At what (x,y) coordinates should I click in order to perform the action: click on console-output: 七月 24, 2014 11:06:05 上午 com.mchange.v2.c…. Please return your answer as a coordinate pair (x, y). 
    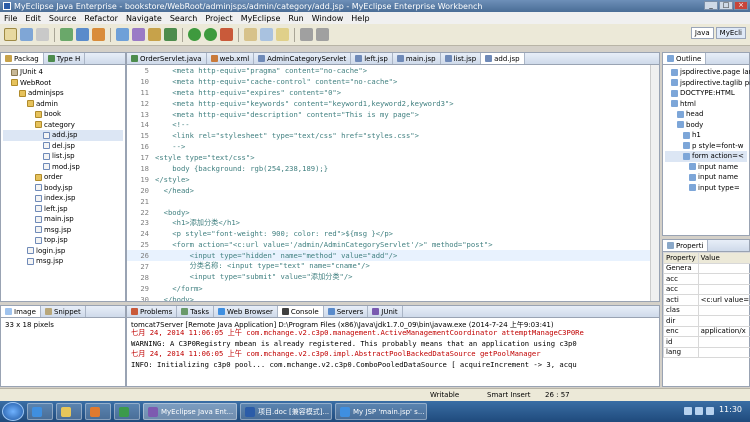
    Looking at the image, I should click on (393, 349).